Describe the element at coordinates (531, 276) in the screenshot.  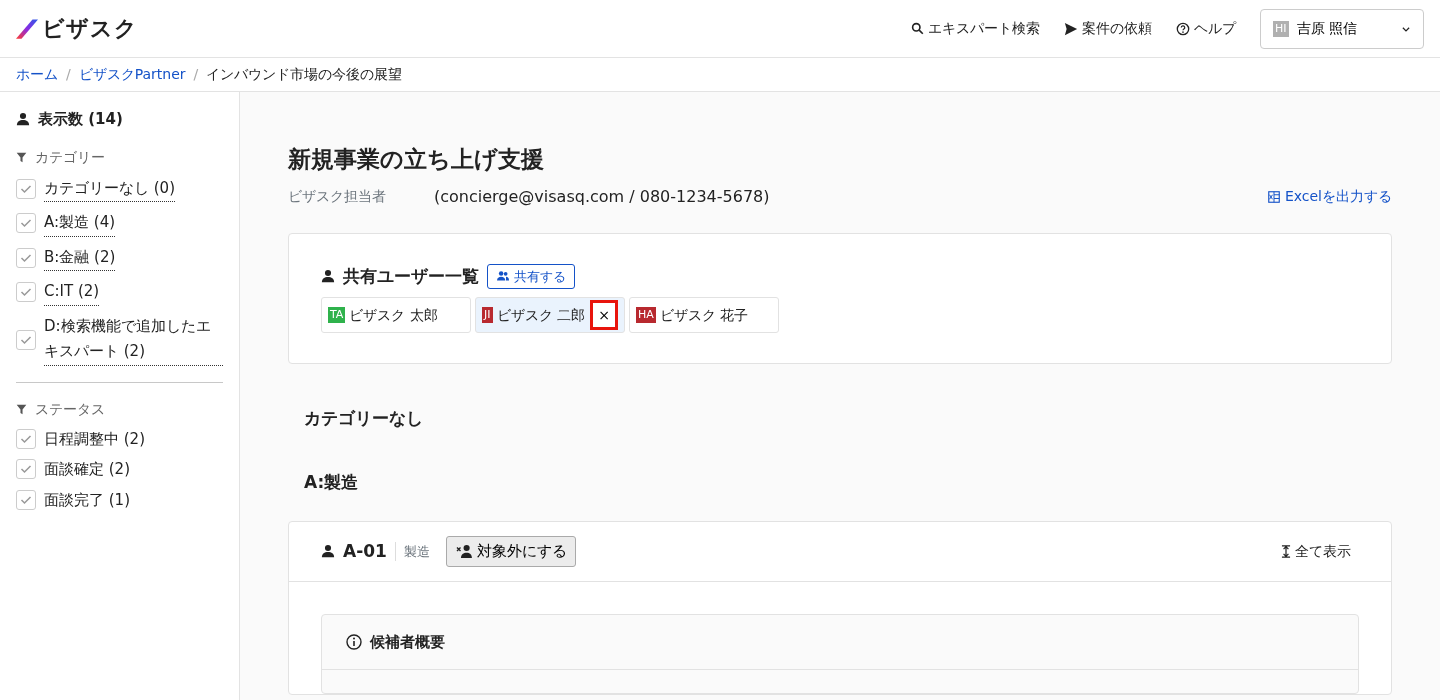
I see `share-button: 共有する` at that location.